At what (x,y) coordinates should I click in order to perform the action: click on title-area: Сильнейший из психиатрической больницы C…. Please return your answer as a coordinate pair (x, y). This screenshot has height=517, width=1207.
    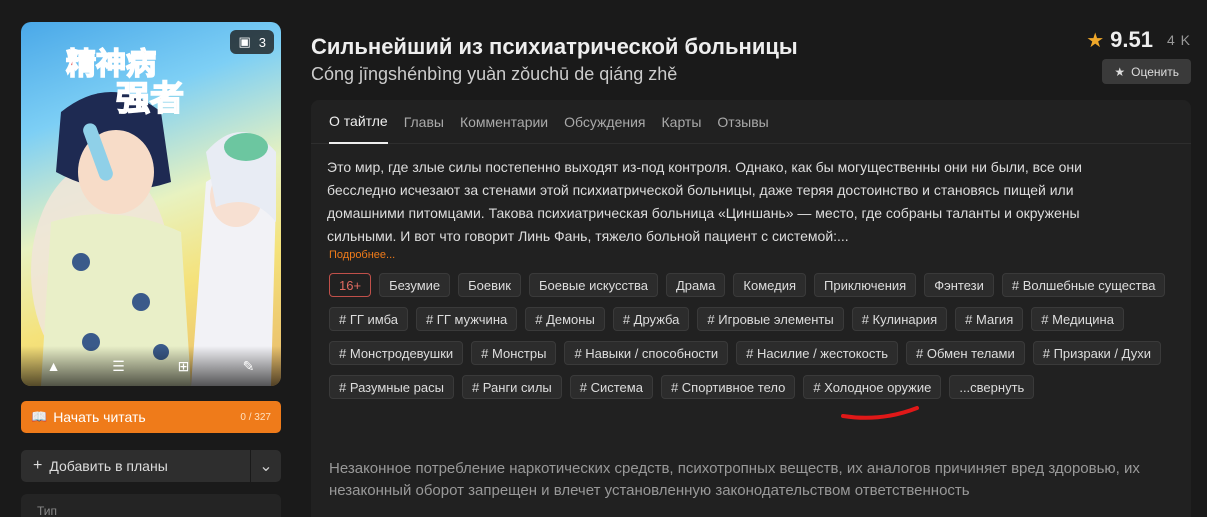
    Looking at the image, I should click on (554, 59).